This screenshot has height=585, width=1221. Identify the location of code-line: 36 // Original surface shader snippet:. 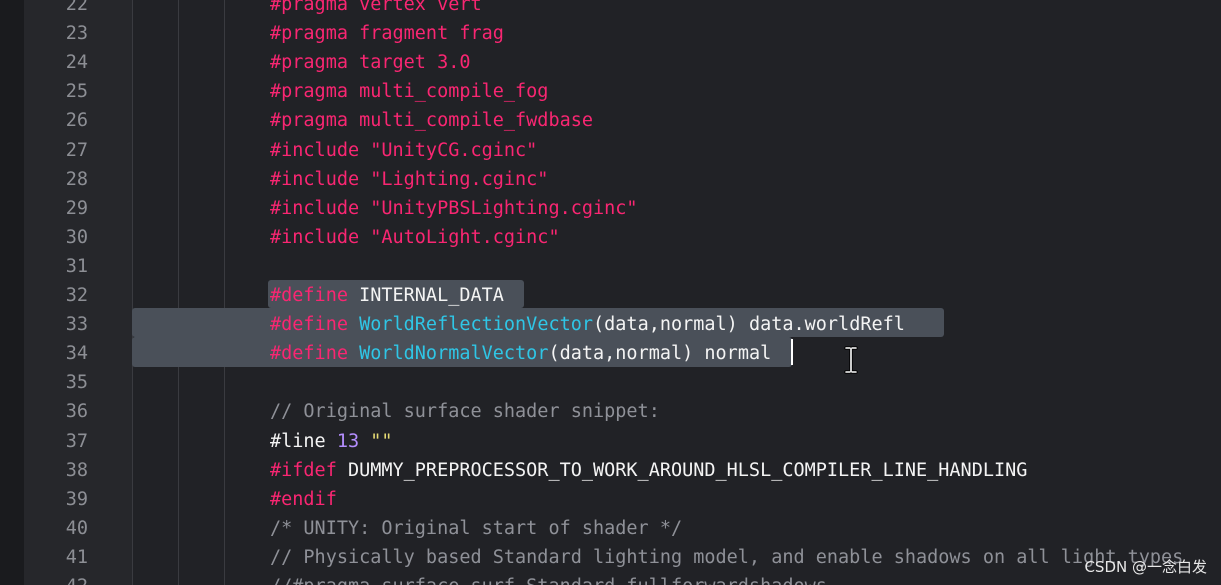
(610, 411).